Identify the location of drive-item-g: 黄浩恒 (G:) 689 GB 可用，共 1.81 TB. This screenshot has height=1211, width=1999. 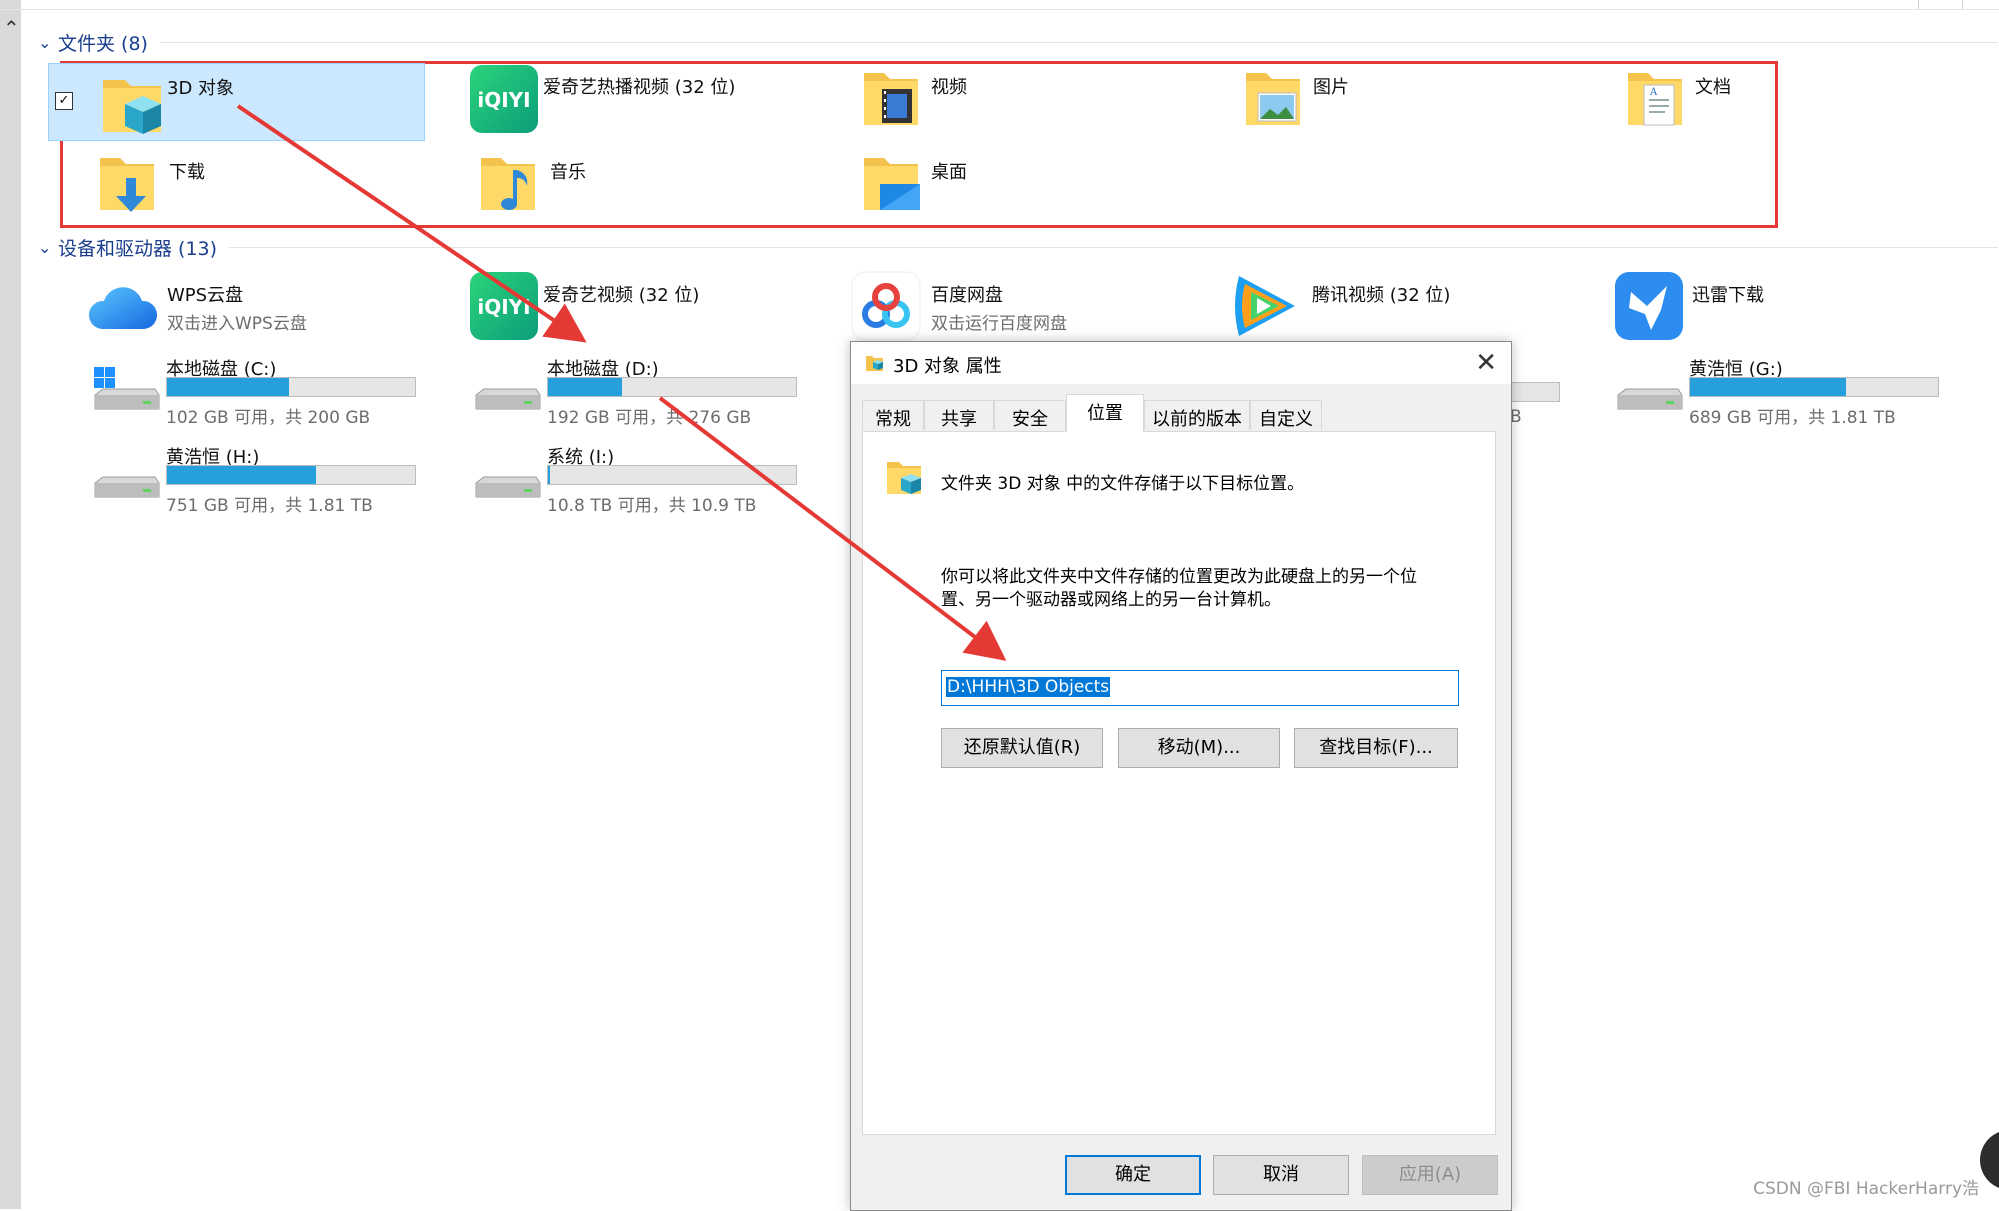
(1784, 395).